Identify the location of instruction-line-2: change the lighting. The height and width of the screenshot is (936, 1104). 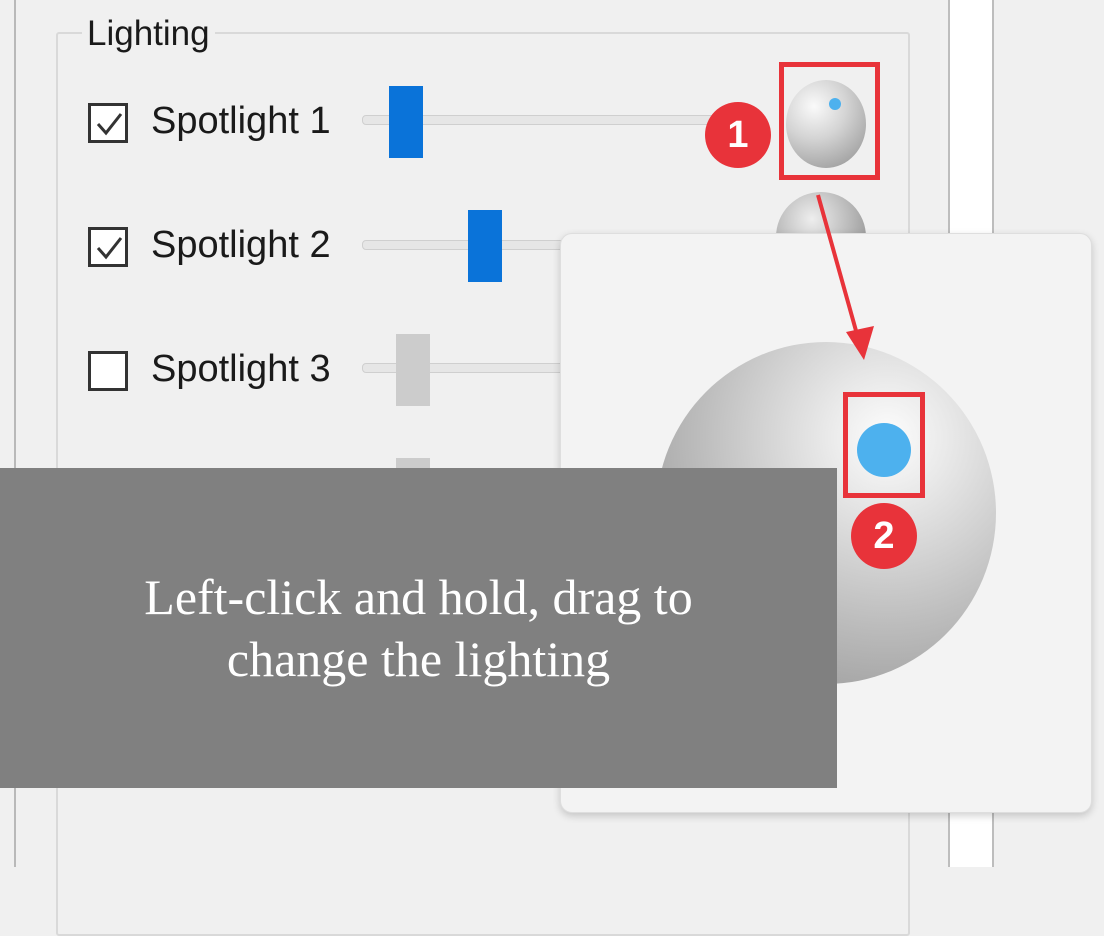
(418, 659).